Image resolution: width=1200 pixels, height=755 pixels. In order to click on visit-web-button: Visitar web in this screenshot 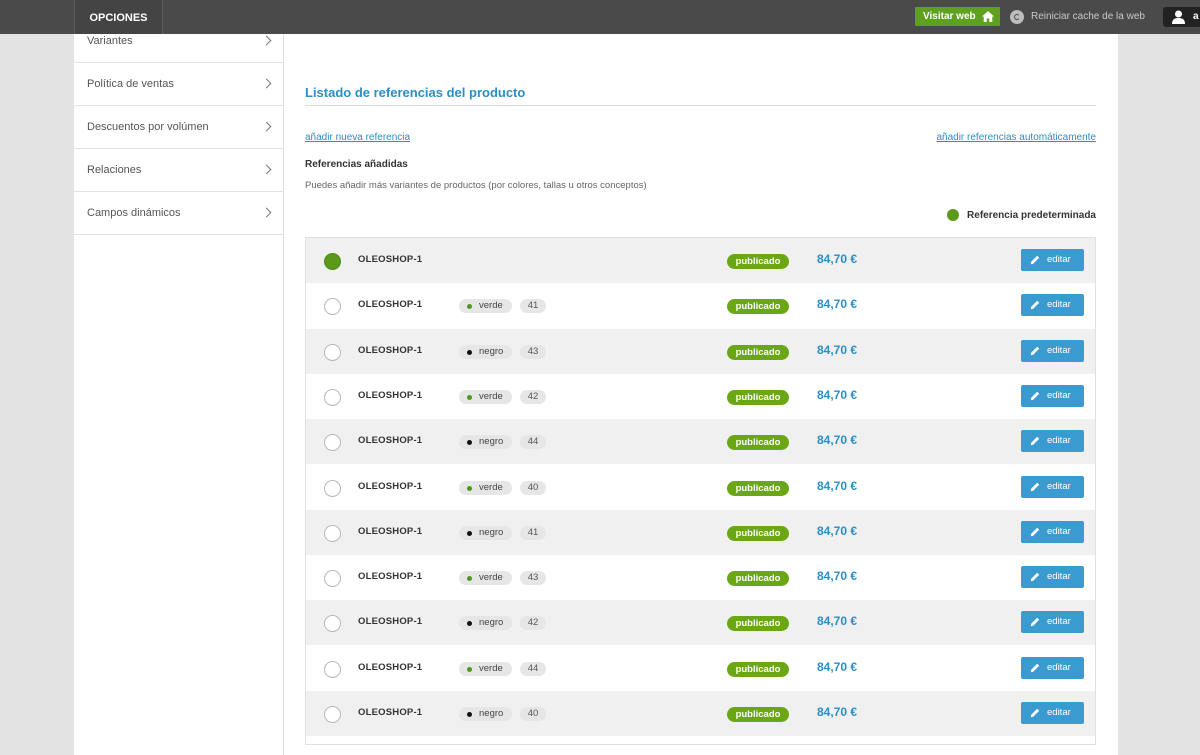, I will do `click(957, 16)`.